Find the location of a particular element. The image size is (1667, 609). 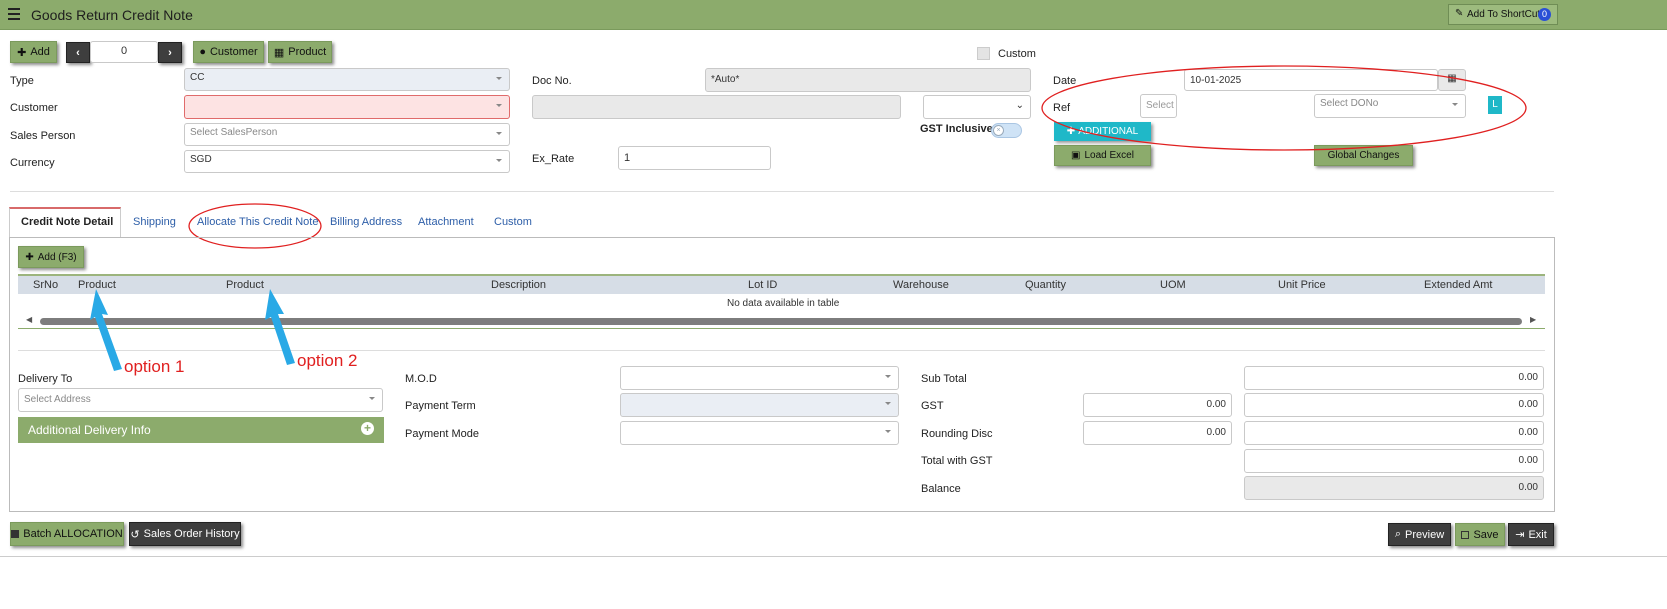

col-description: Description is located at coordinates (518, 285).